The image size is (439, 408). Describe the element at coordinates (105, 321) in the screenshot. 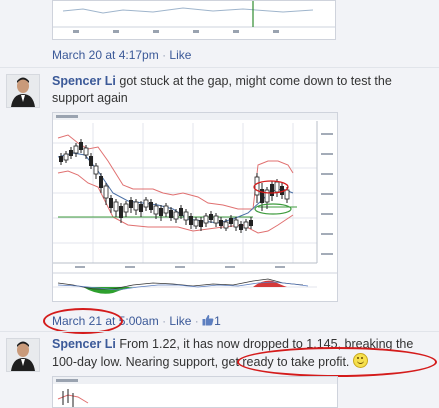

I see `post2-timestamp: March 21 at 5:00am` at that location.